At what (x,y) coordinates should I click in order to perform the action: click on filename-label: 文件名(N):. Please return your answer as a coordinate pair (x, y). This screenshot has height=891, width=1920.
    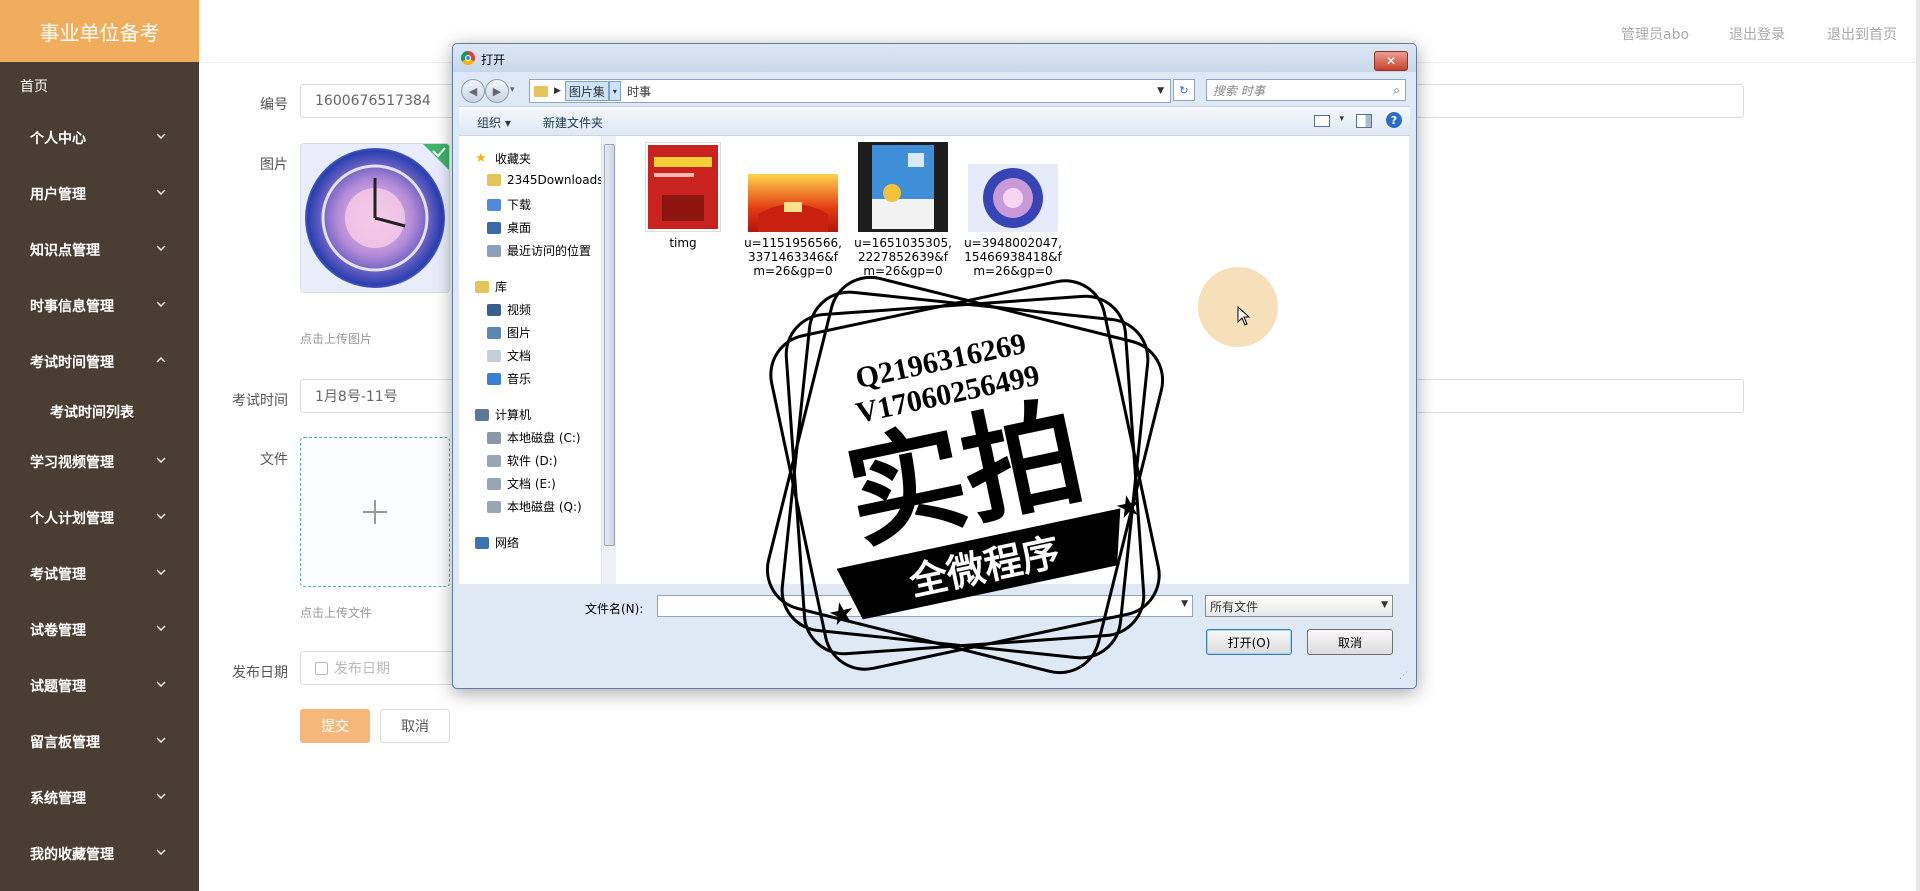
    Looking at the image, I should click on (614, 609).